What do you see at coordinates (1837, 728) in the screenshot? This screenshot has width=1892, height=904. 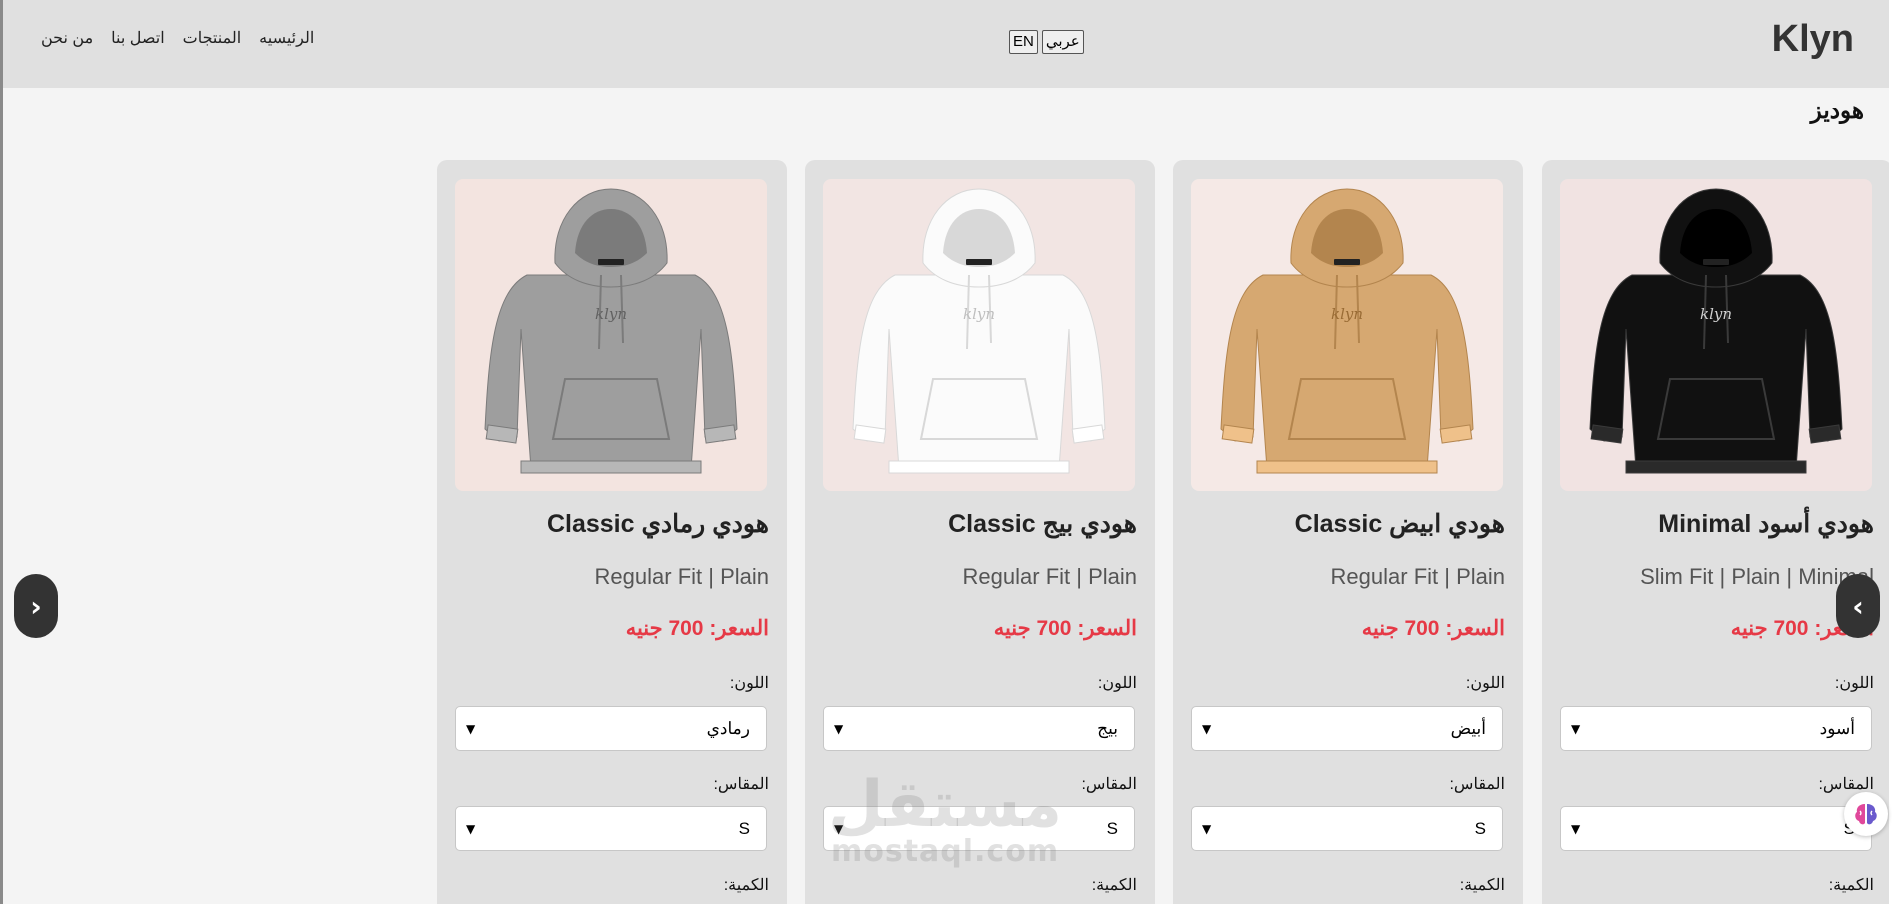 I see `color-select-value: أسود` at bounding box center [1837, 728].